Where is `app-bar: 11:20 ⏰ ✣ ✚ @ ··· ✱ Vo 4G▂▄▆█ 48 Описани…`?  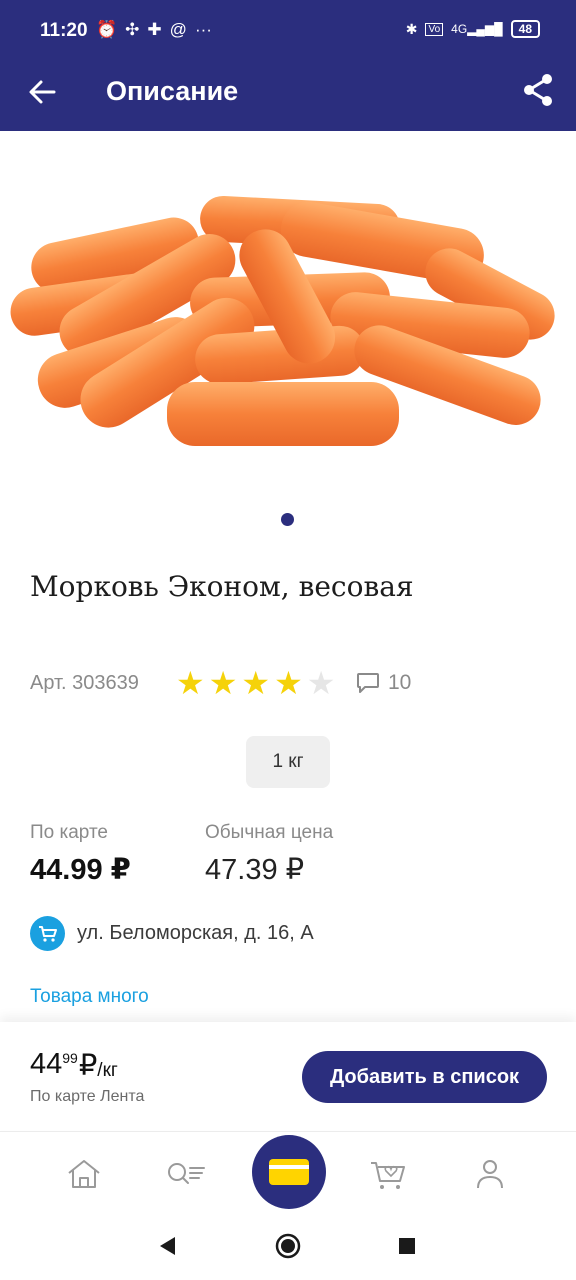 app-bar: 11:20 ⏰ ✣ ✚ @ ··· ✱ Vo 4G▂▄▆█ 48 Описани… is located at coordinates (288, 65).